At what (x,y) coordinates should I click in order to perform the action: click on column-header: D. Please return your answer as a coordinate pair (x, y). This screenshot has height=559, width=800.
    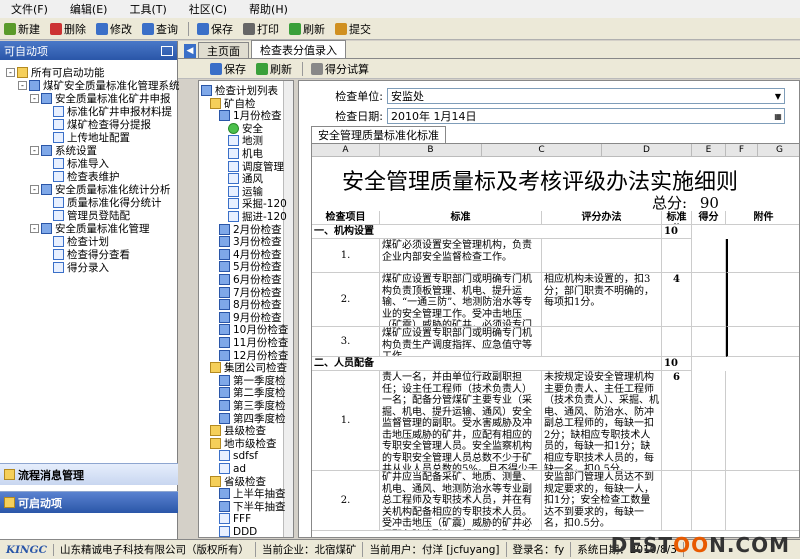
    Looking at the image, I should click on (647, 150).